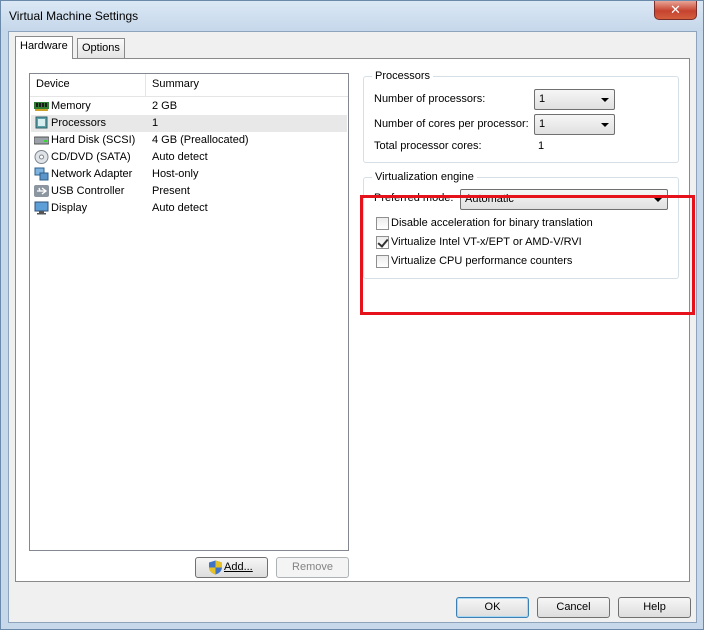 Image resolution: width=704 pixels, height=630 pixels. I want to click on shield-icon, so click(215, 567).